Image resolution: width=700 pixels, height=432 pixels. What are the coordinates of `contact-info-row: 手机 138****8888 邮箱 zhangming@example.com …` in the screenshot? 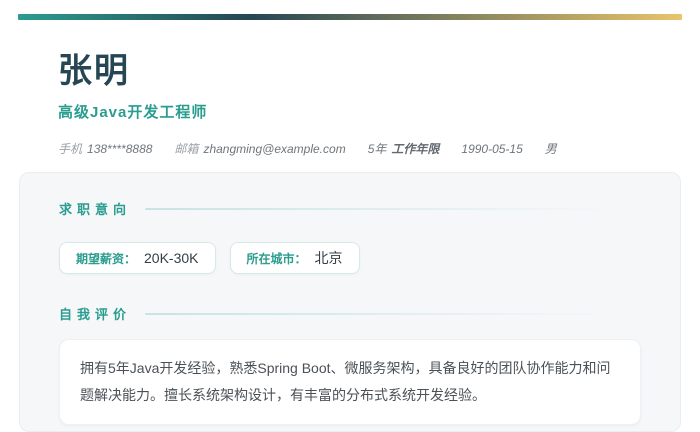 It's located at (359, 148).